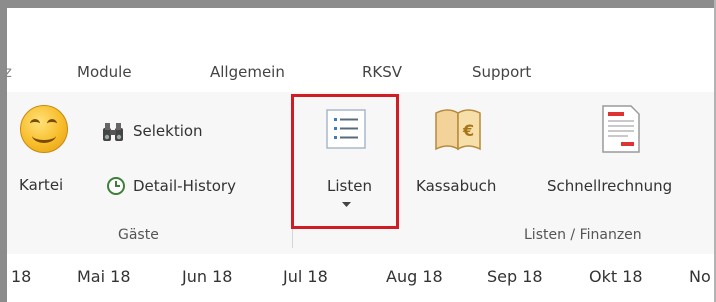  Describe the element at coordinates (21, 276) in the screenshot. I see `month-label: 18` at that location.